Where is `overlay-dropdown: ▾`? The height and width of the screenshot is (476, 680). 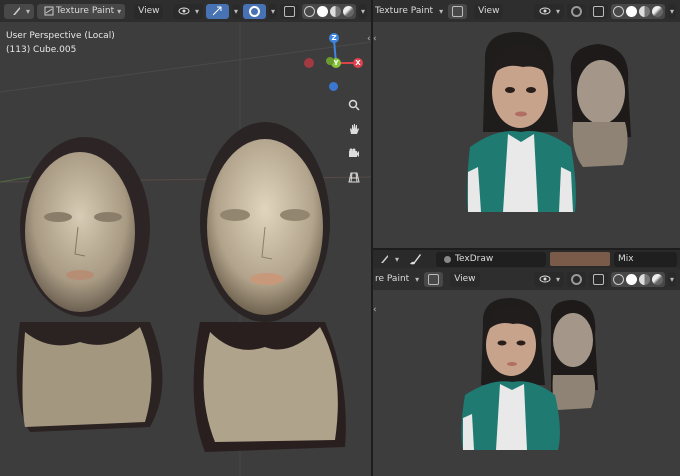
overlay-dropdown: ▾ is located at coordinates (272, 11).